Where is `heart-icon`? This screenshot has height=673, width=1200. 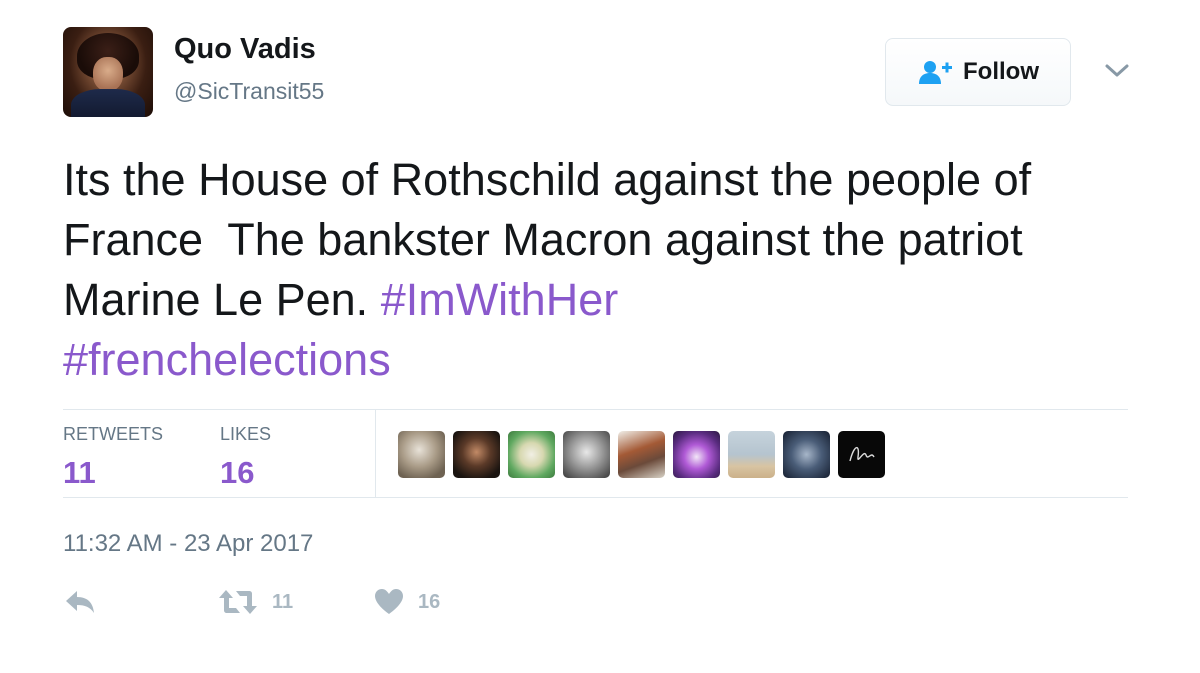
heart-icon is located at coordinates (389, 601).